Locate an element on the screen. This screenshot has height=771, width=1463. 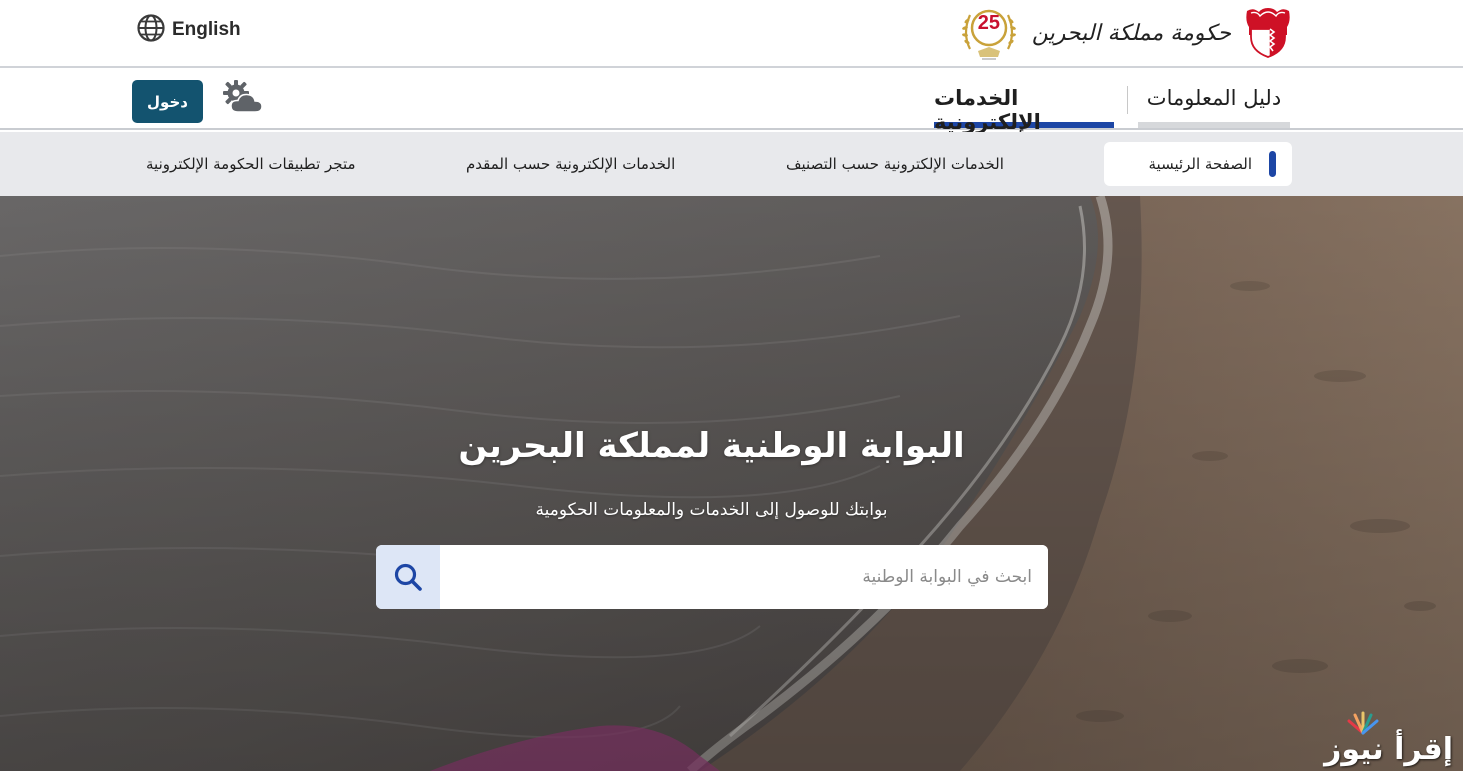
subnav-item-label: الخدمات الإلكترونية حسب التصنيف is located at coordinates (895, 164).